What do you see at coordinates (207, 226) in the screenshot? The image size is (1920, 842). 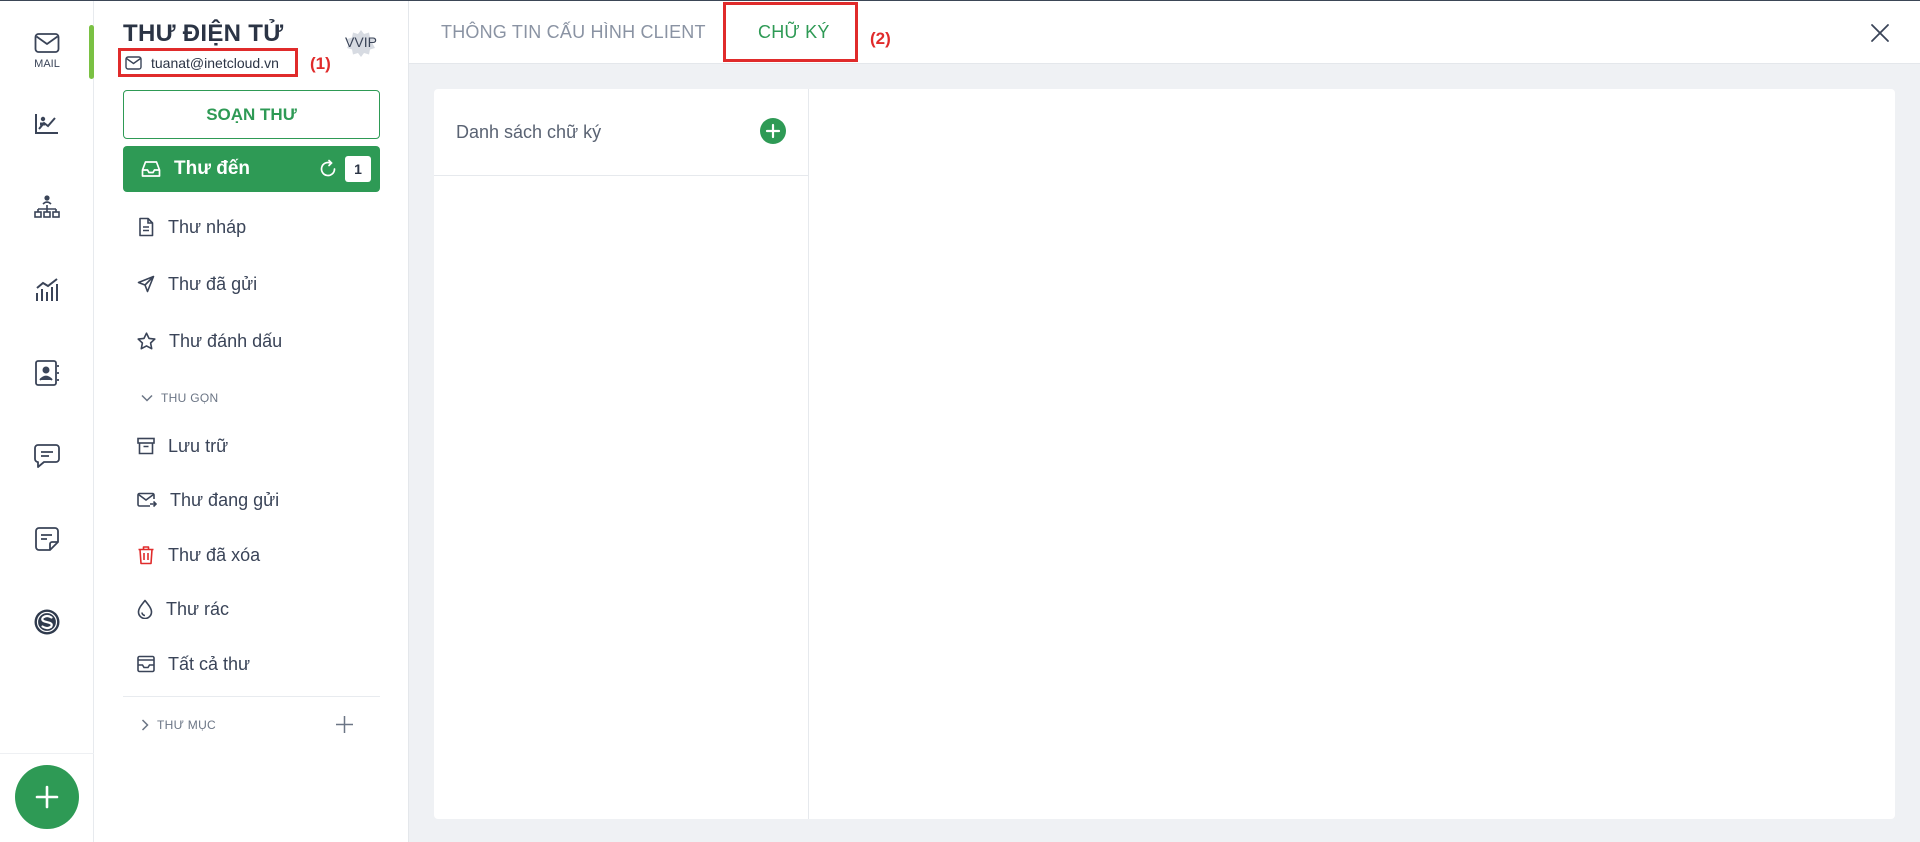 I see `folder-drafts-label: Thư nháp` at bounding box center [207, 226].